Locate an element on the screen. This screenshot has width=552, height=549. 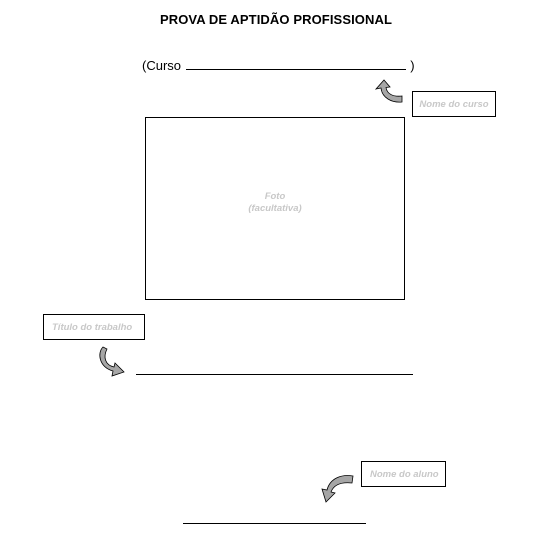
photo-optional-label: (facultativa) is located at coordinates (275, 208).